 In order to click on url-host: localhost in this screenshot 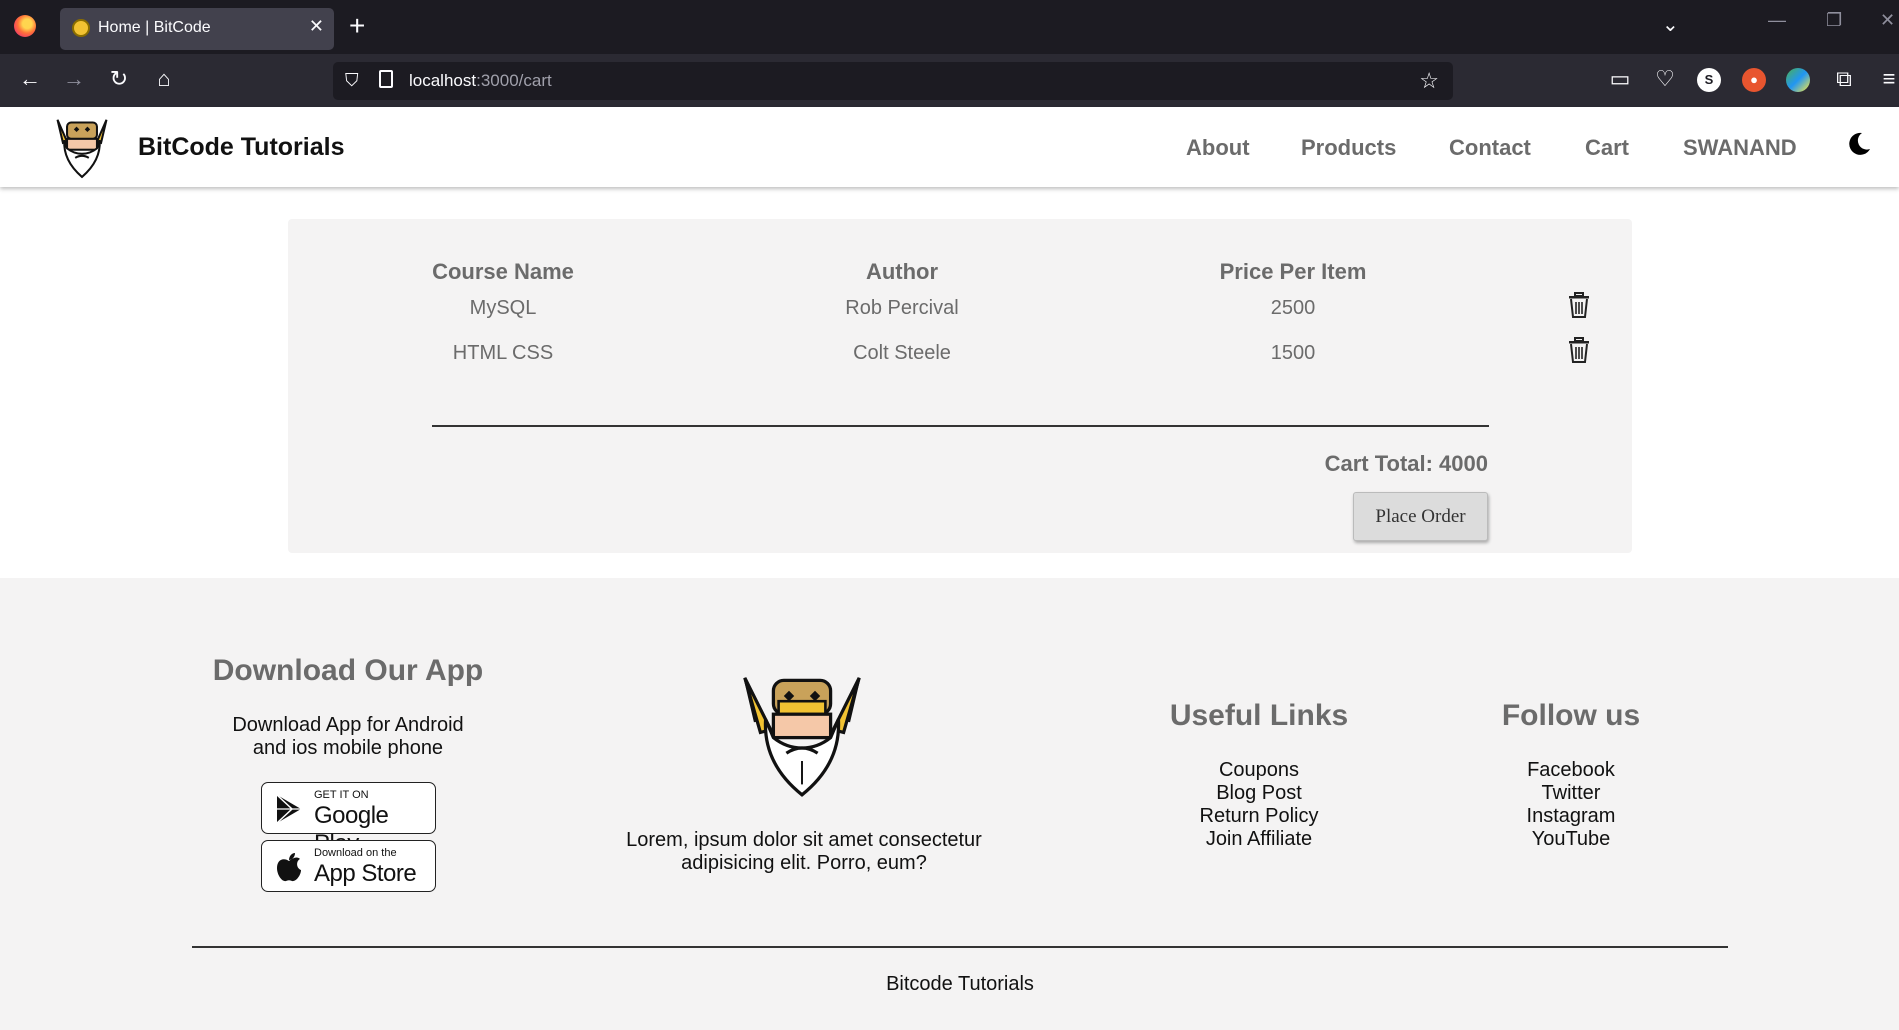, I will do `click(443, 80)`.